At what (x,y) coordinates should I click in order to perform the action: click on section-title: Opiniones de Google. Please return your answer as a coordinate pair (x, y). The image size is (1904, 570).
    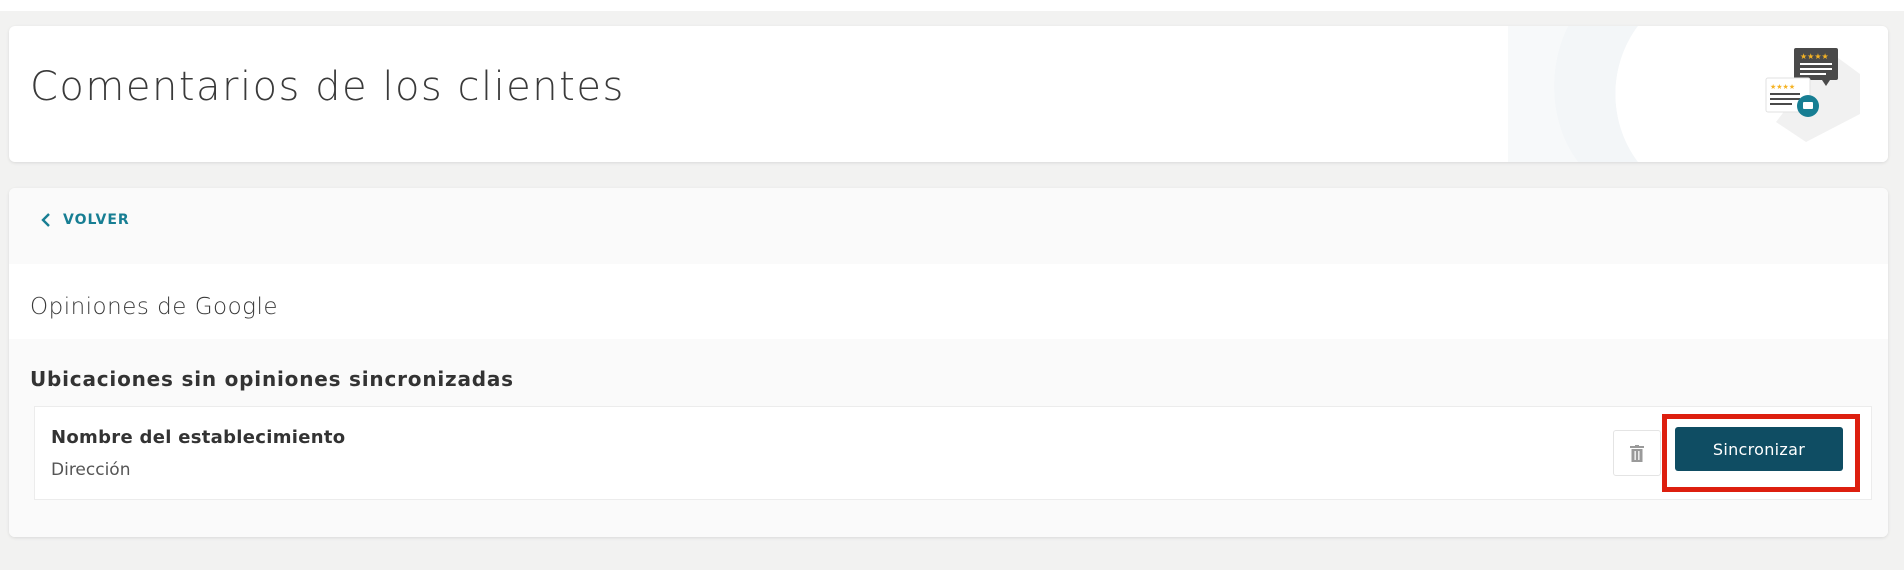
    Looking at the image, I should click on (154, 307).